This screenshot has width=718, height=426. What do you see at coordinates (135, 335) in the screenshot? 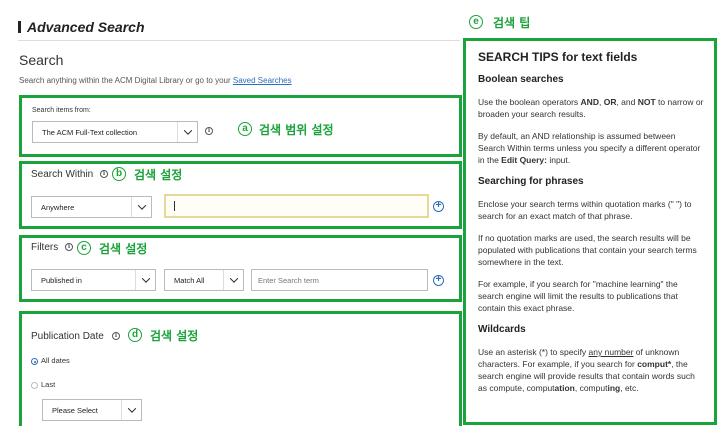
I see `annotation-d-marker: d` at bounding box center [135, 335].